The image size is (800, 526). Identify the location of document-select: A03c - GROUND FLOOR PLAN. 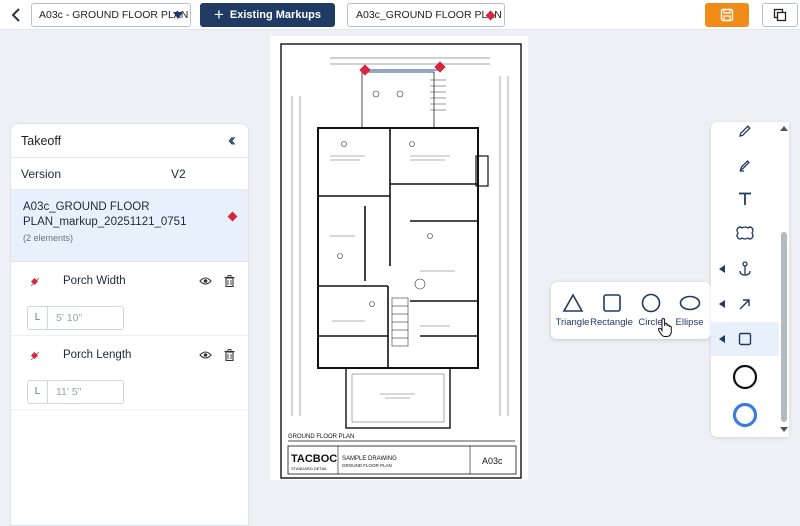
(111, 15).